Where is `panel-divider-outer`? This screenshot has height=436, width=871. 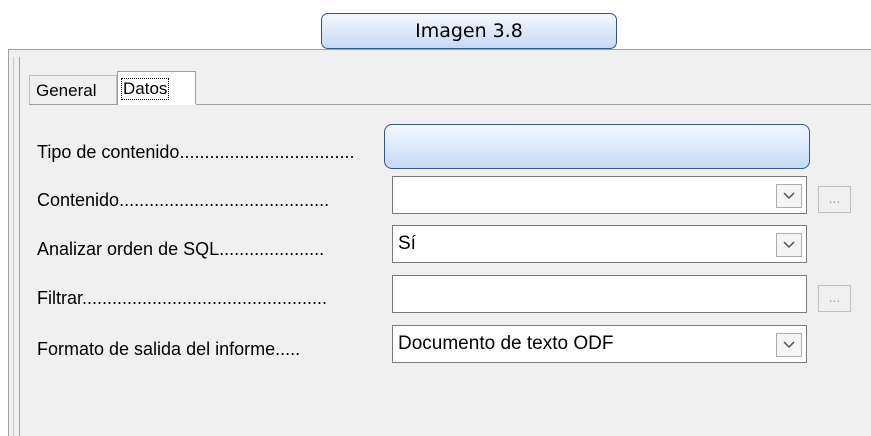
panel-divider-outer is located at coordinates (13, 246).